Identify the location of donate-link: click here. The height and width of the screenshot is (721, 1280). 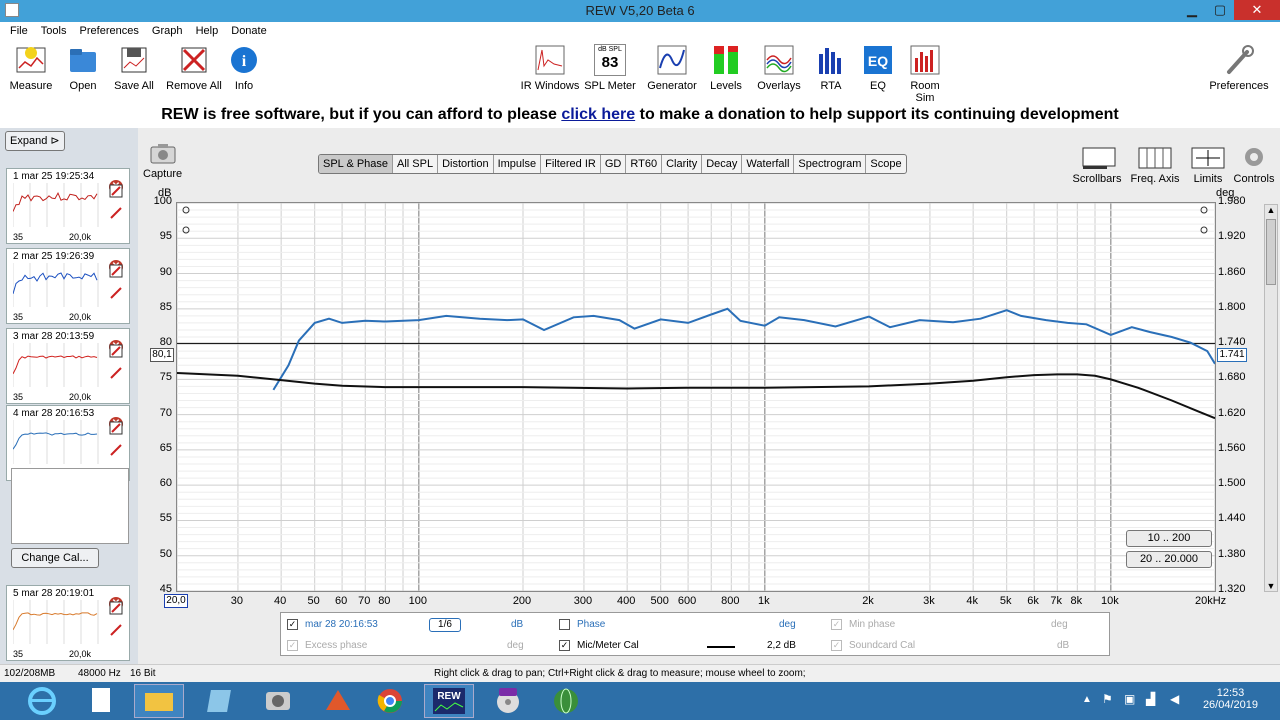
(598, 114).